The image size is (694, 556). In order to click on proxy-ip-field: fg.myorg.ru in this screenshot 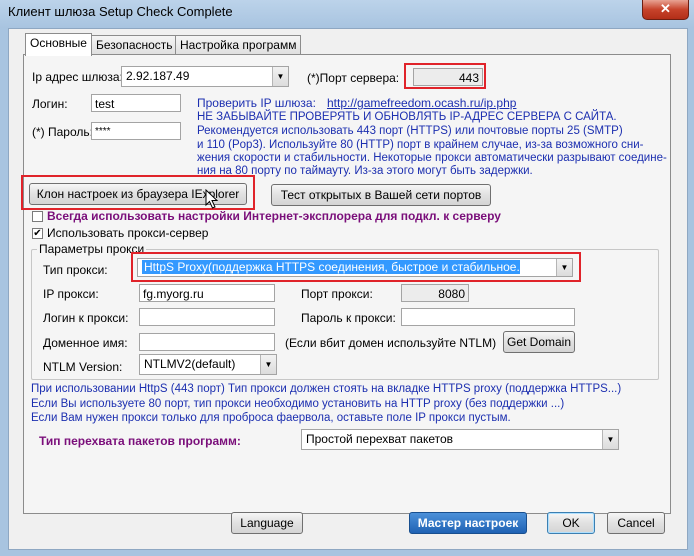, I will do `click(207, 293)`.